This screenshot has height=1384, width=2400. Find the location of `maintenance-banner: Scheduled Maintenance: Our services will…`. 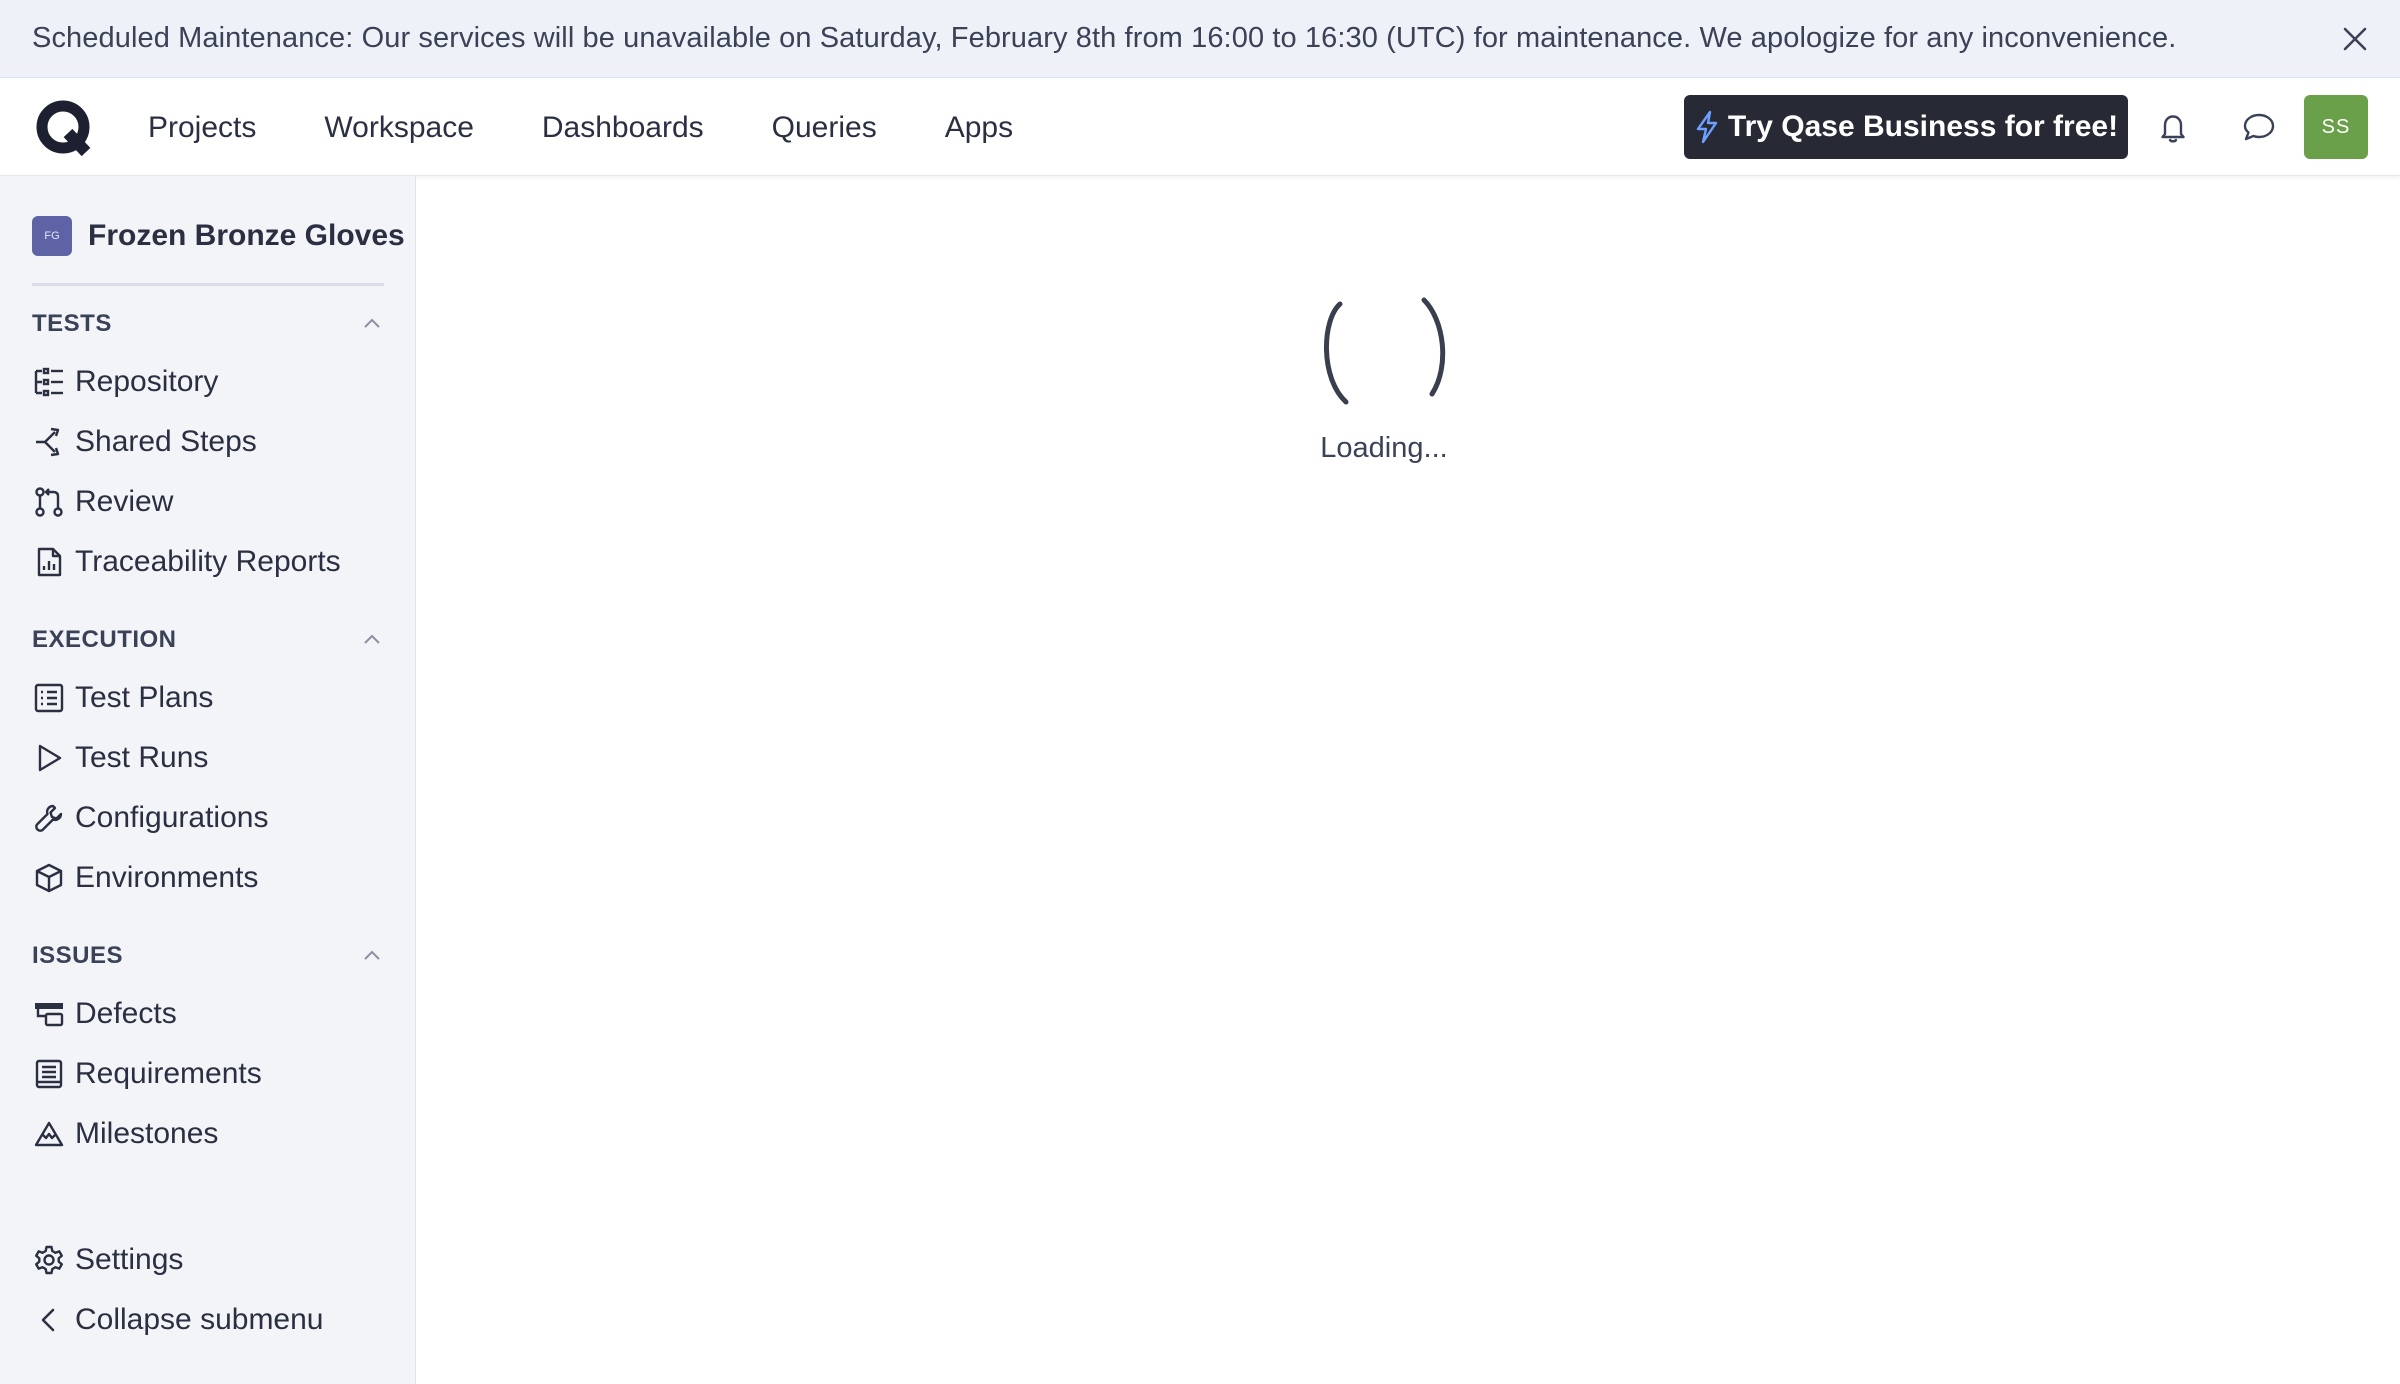

maintenance-banner: Scheduled Maintenance: Our services will… is located at coordinates (1200, 39).